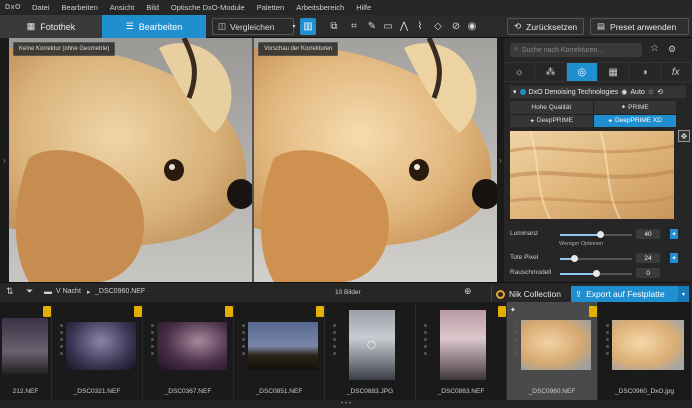  I want to click on tab-library-label: Fotothek, so click(58, 26).